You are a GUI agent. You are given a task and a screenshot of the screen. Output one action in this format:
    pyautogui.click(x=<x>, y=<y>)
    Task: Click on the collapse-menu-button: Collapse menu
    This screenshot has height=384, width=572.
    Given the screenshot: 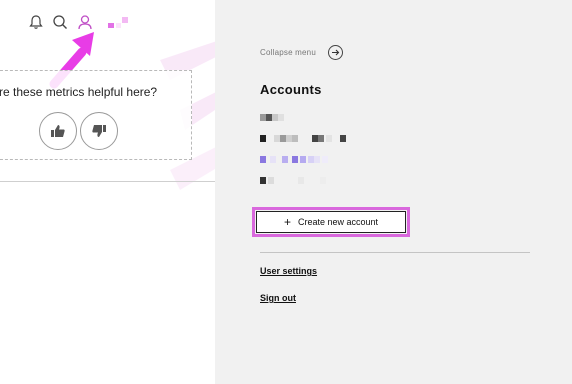 What is the action you would take?
    pyautogui.click(x=301, y=52)
    